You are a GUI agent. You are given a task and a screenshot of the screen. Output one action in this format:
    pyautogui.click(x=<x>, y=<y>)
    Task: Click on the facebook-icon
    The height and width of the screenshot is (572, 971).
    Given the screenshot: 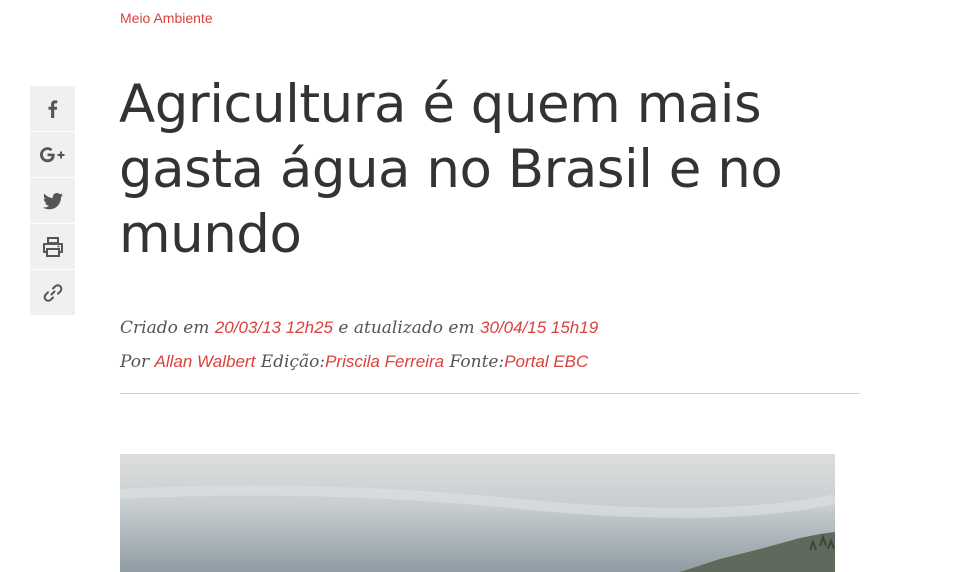 What is the action you would take?
    pyautogui.click(x=52, y=108)
    